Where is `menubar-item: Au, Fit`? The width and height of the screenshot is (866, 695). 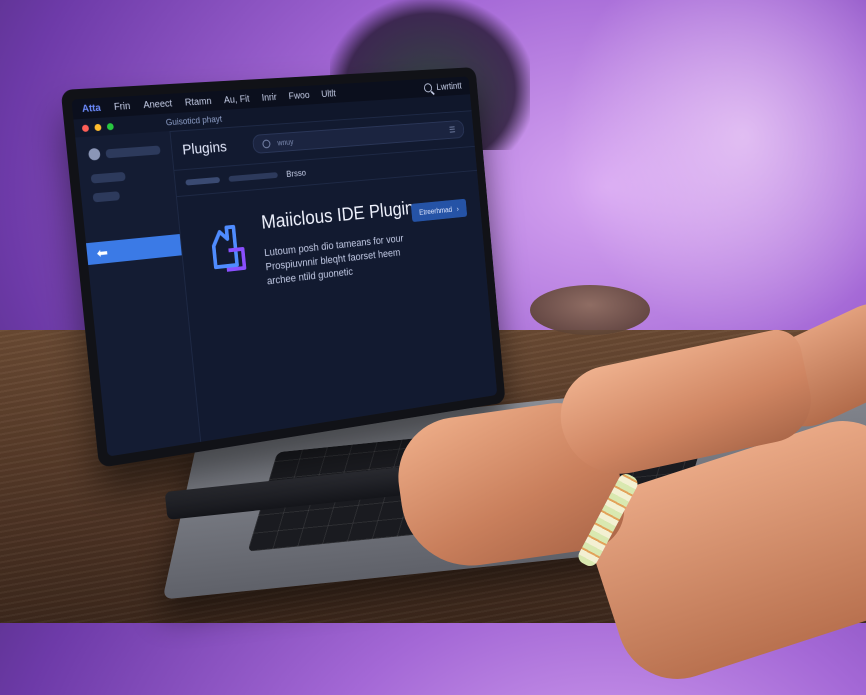
menubar-item: Au, Fit is located at coordinates (236, 99).